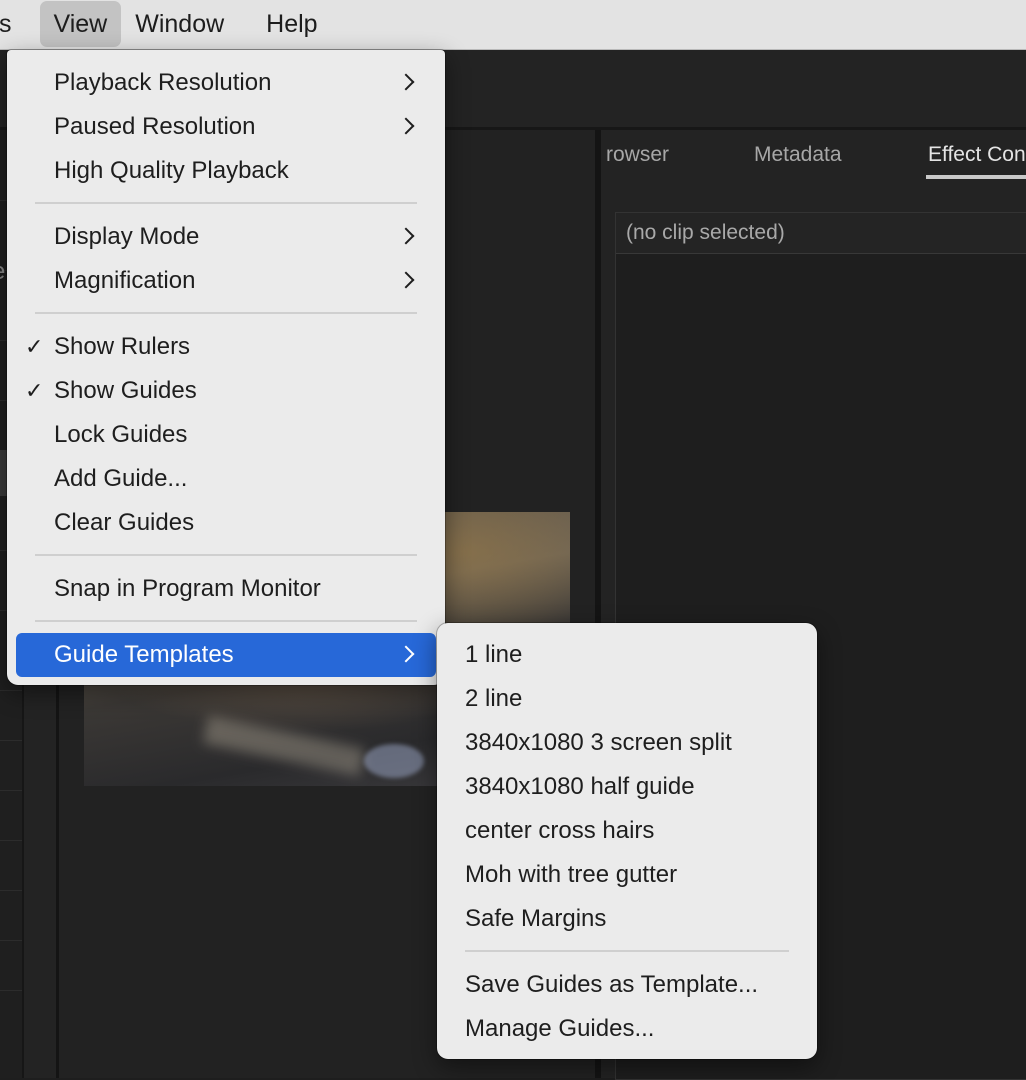 This screenshot has width=1026, height=1080. What do you see at coordinates (798, 155) in the screenshot?
I see `tab-metadata: Metadata` at bounding box center [798, 155].